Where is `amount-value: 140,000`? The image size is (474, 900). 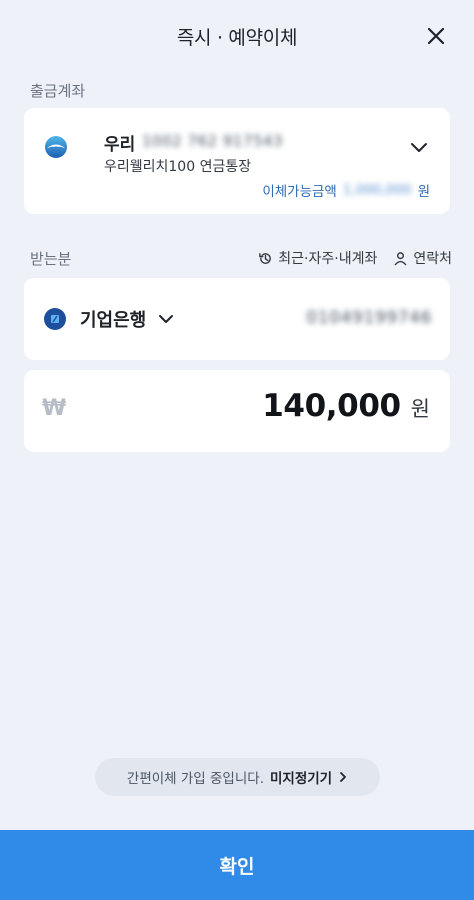 amount-value: 140,000 is located at coordinates (331, 406).